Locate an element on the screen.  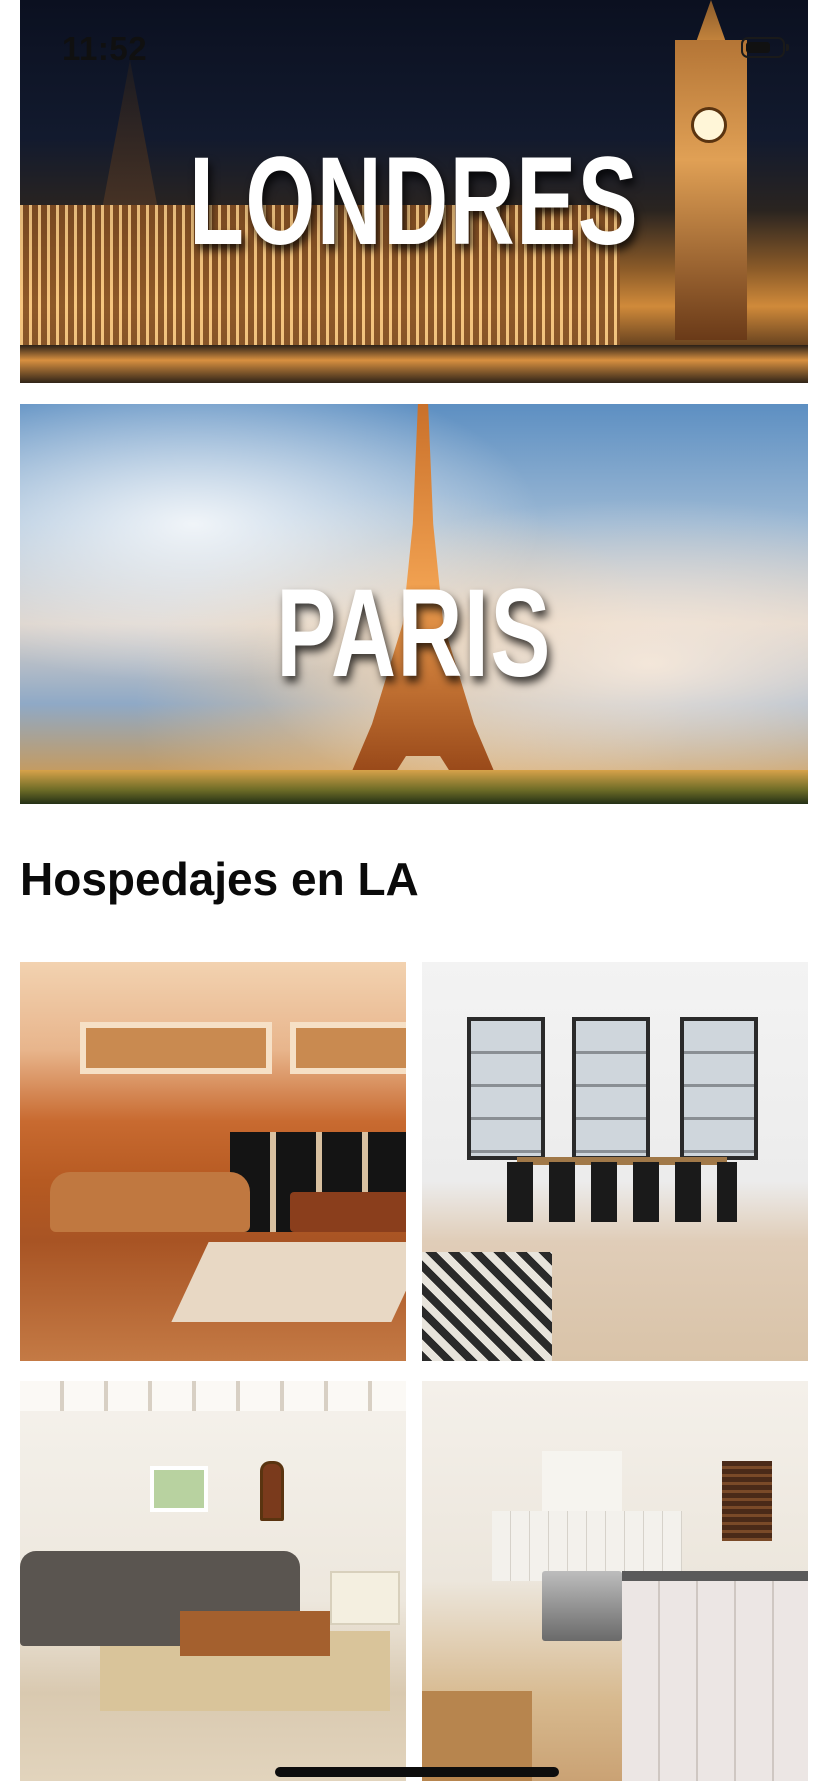
countertop is located at coordinates (715, 1576).